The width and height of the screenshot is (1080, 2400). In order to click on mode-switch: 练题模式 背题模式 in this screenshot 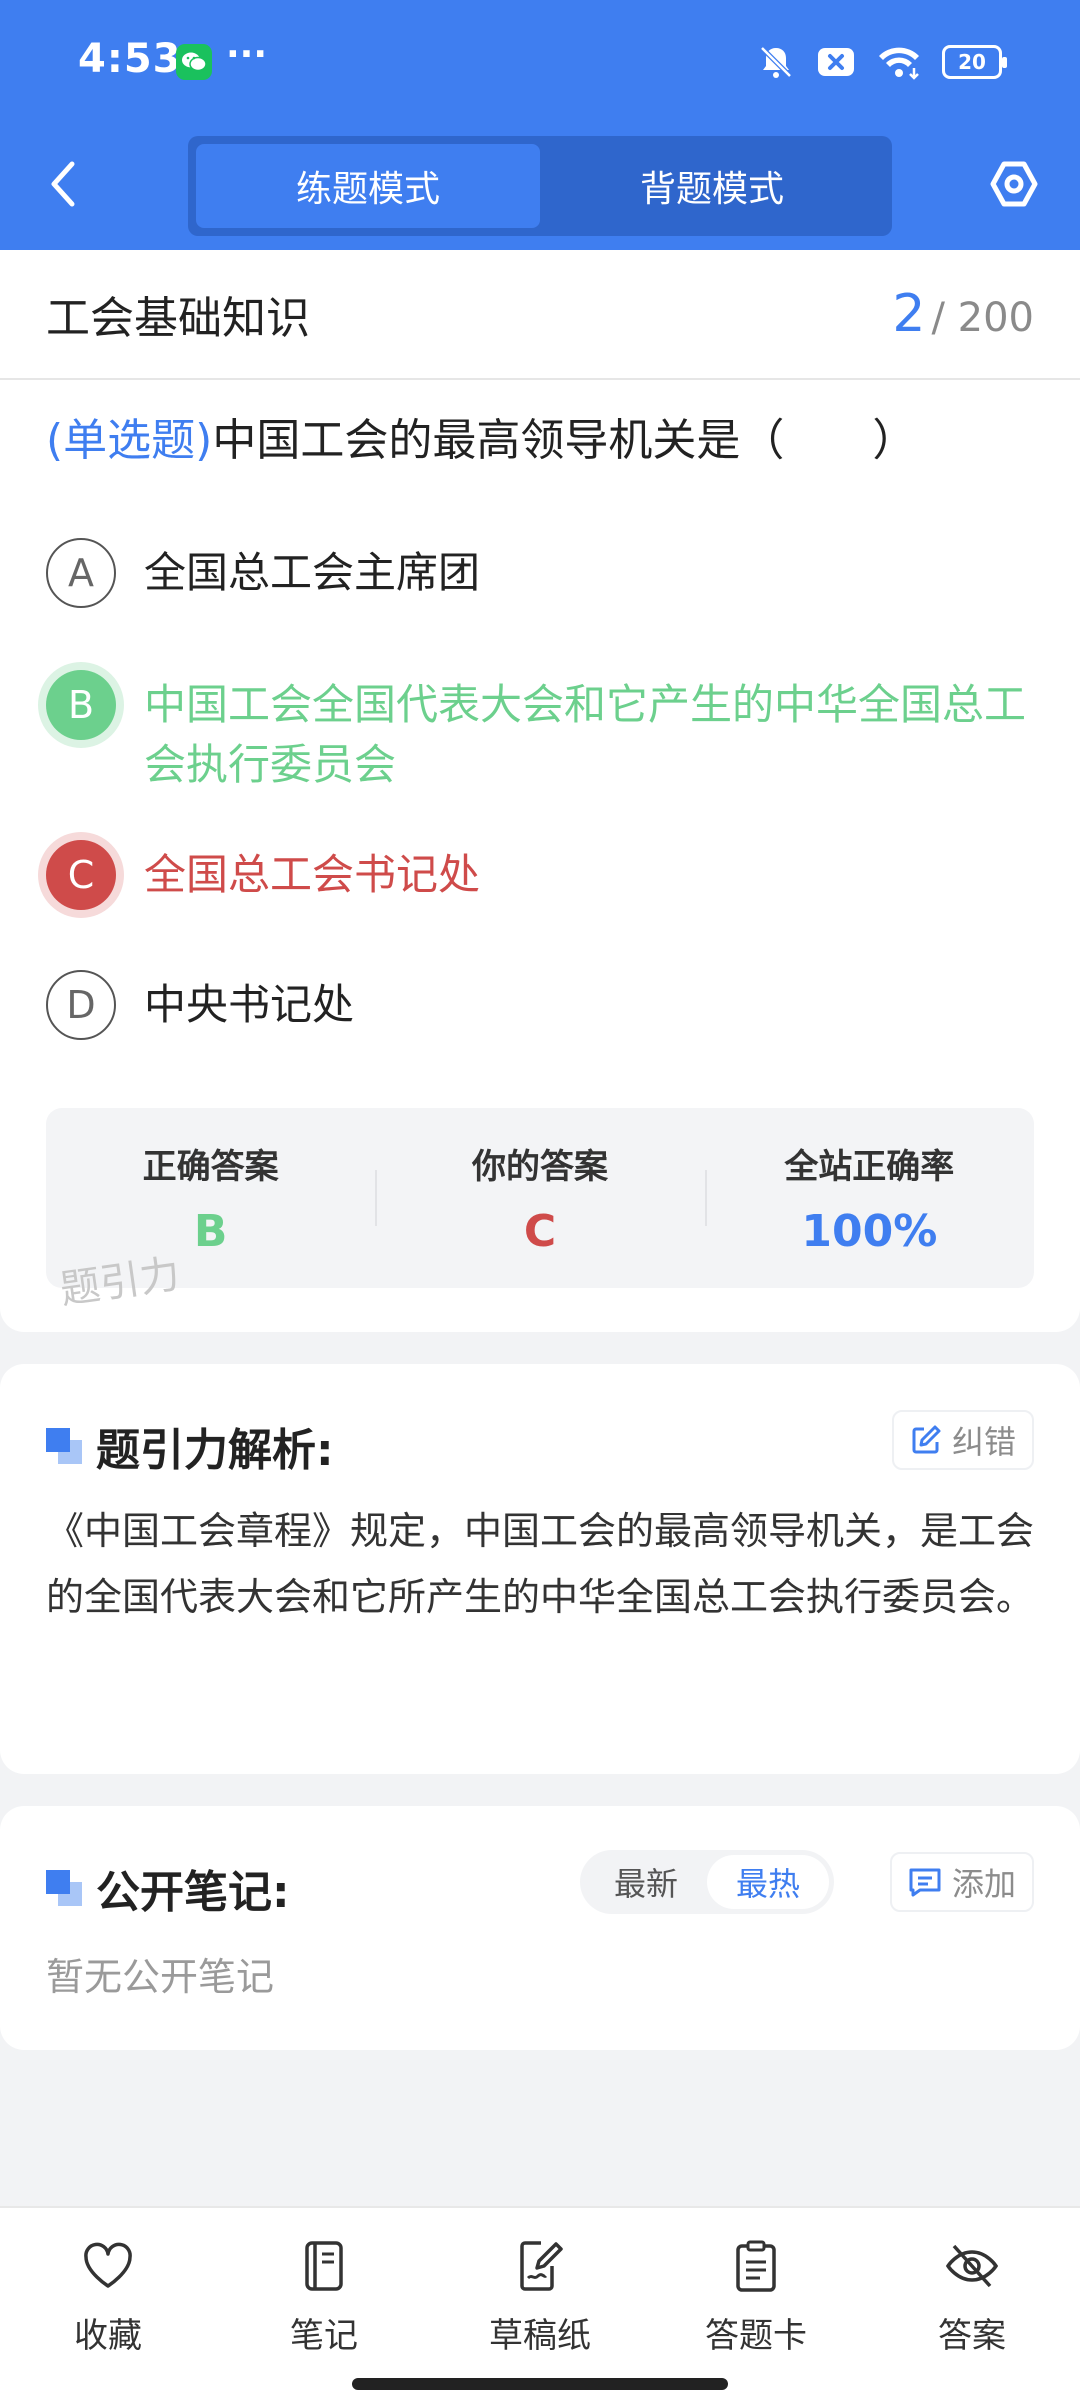, I will do `click(540, 186)`.